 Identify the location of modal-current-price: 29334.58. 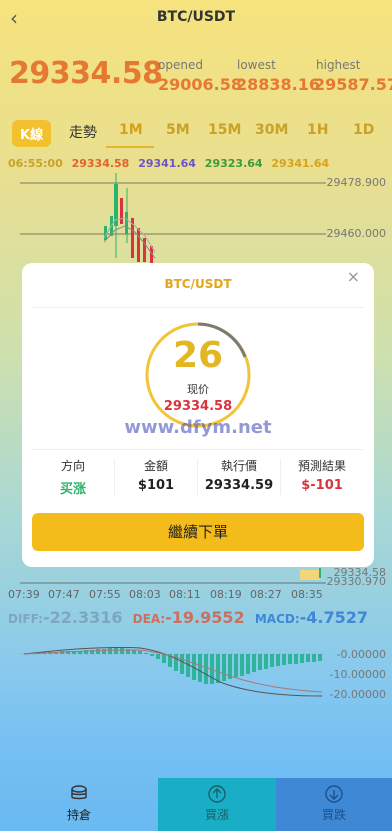
(198, 406).